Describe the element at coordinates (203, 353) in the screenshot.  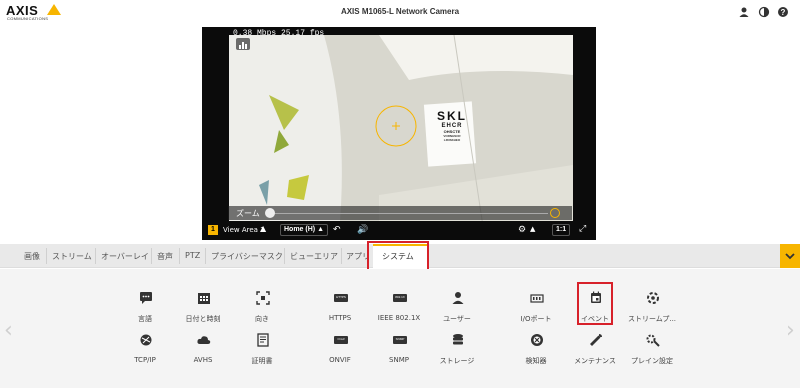
I see `setting-avhs: AVHS` at that location.